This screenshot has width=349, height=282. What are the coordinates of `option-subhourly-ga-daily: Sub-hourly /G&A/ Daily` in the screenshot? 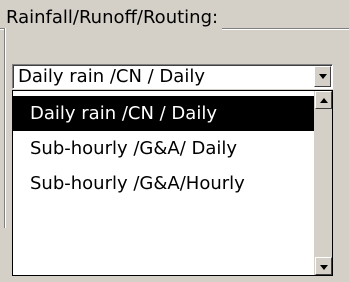 It's located at (164, 148).